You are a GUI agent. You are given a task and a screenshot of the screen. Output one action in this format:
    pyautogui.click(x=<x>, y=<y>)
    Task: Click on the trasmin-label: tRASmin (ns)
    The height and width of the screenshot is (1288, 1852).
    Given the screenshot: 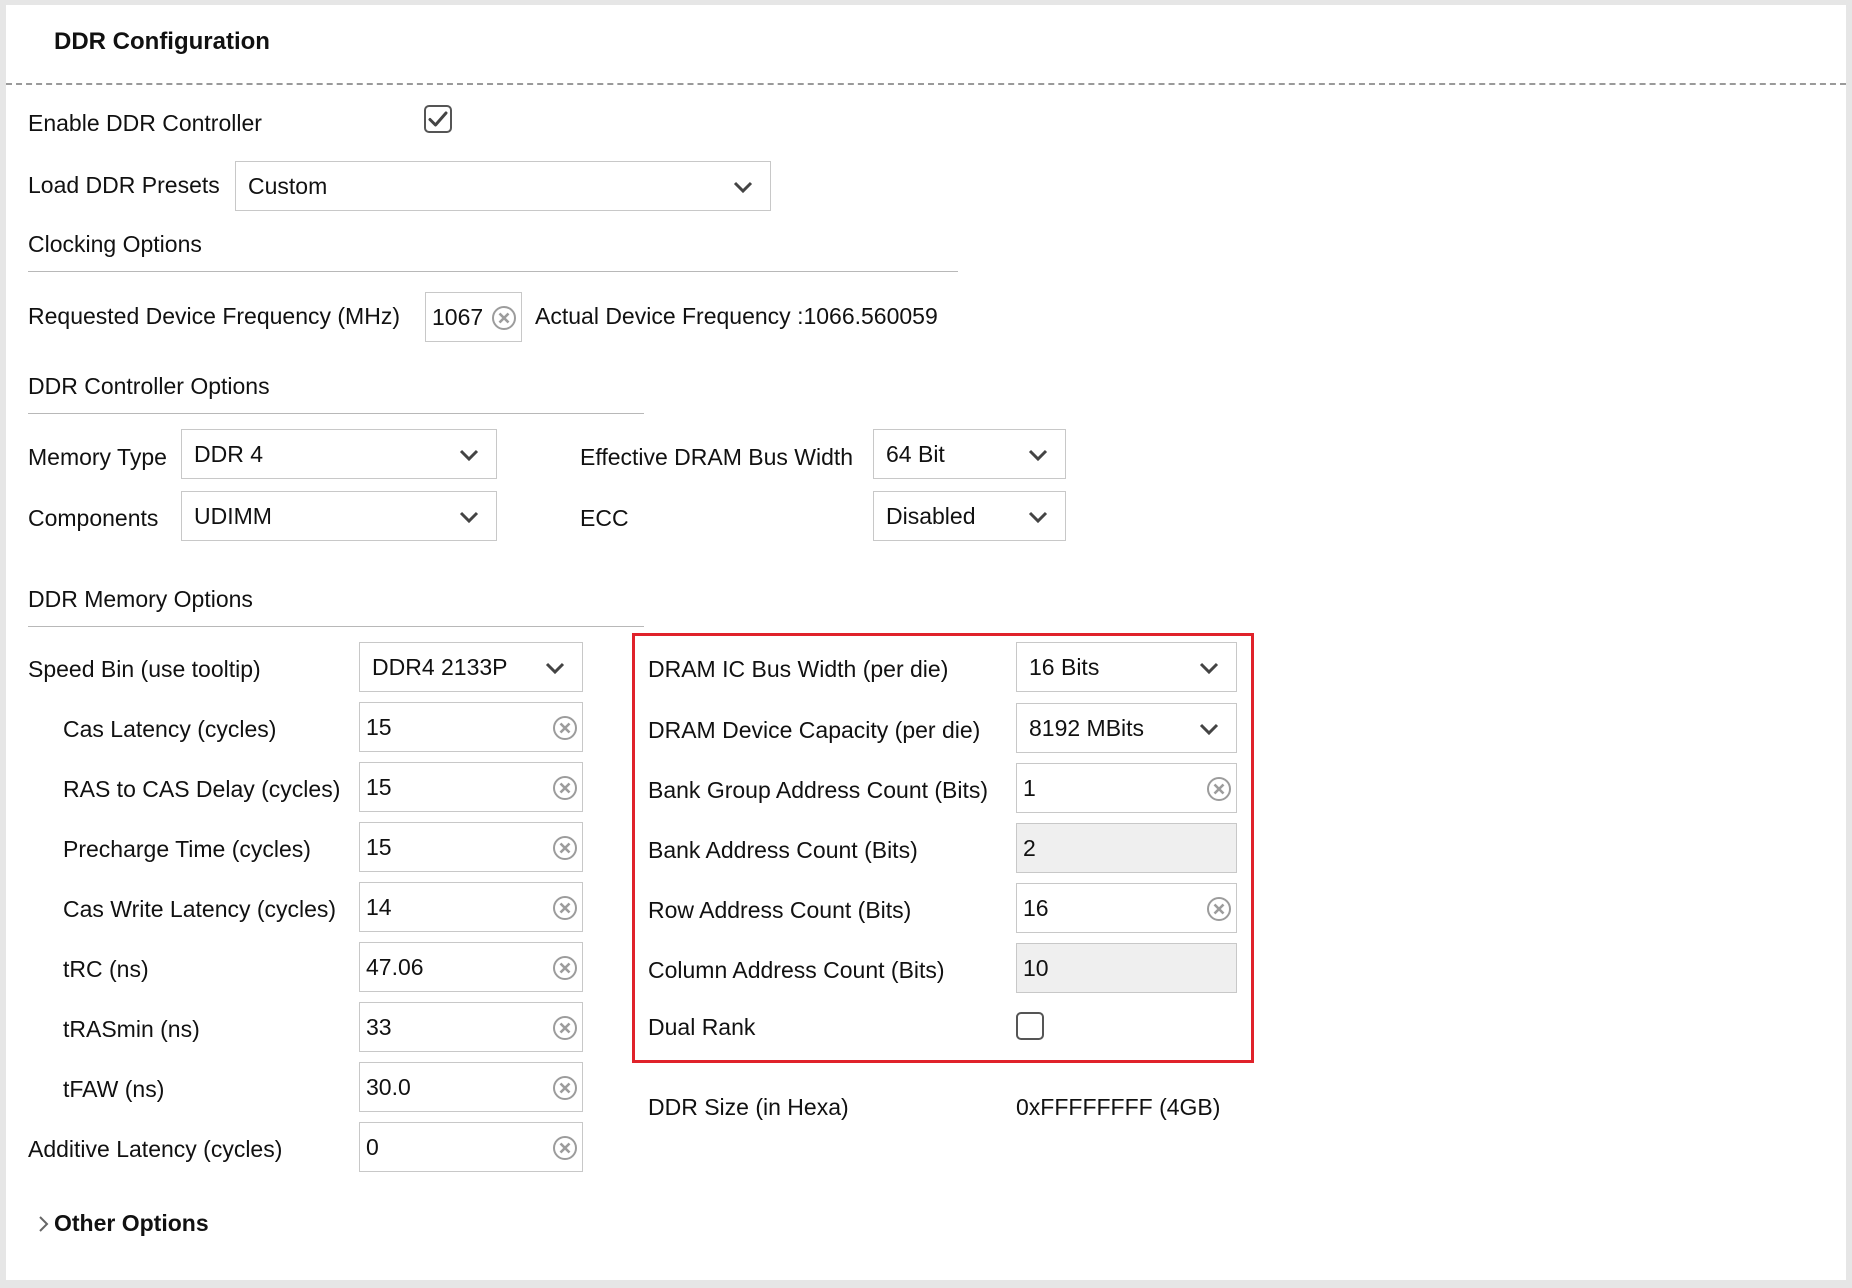 What is the action you would take?
    pyautogui.click(x=131, y=1029)
    